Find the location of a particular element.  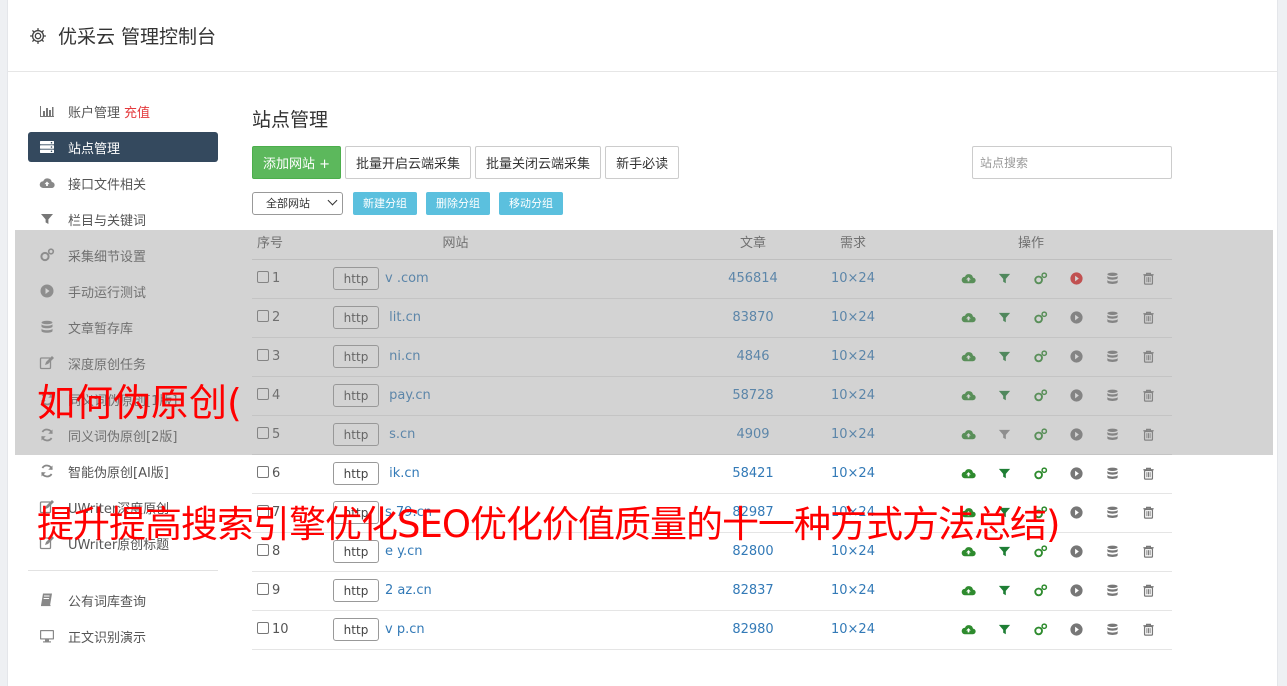

group-select: 全部网站 is located at coordinates (297, 203).